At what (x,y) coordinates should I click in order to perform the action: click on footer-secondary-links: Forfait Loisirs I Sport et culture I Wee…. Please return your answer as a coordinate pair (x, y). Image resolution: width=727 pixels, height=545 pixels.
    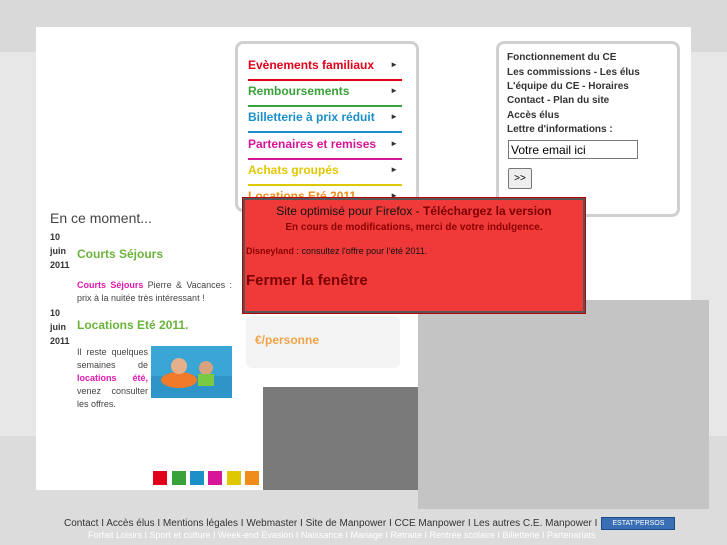
    Looking at the image, I should click on (342, 535).